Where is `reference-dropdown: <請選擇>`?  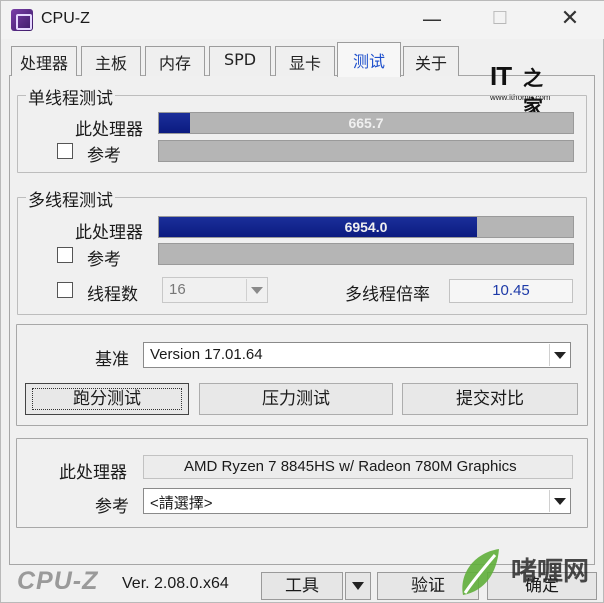
reference-dropdown: <請選擇> is located at coordinates (357, 501).